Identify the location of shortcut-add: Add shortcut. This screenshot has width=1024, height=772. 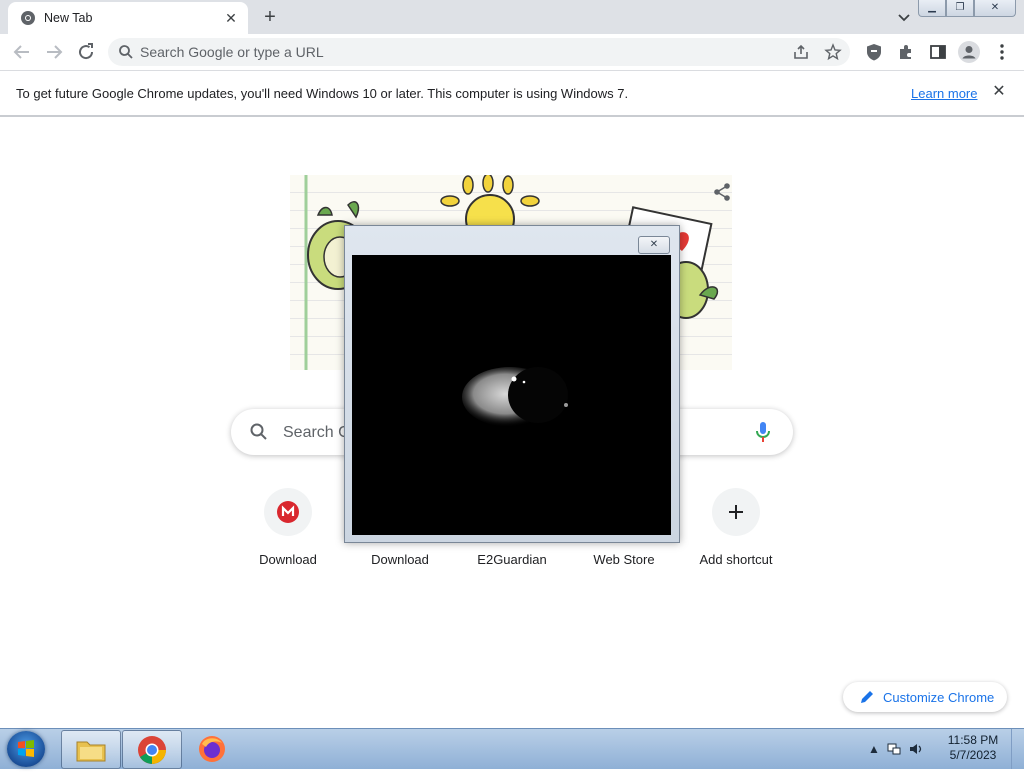
(736, 533).